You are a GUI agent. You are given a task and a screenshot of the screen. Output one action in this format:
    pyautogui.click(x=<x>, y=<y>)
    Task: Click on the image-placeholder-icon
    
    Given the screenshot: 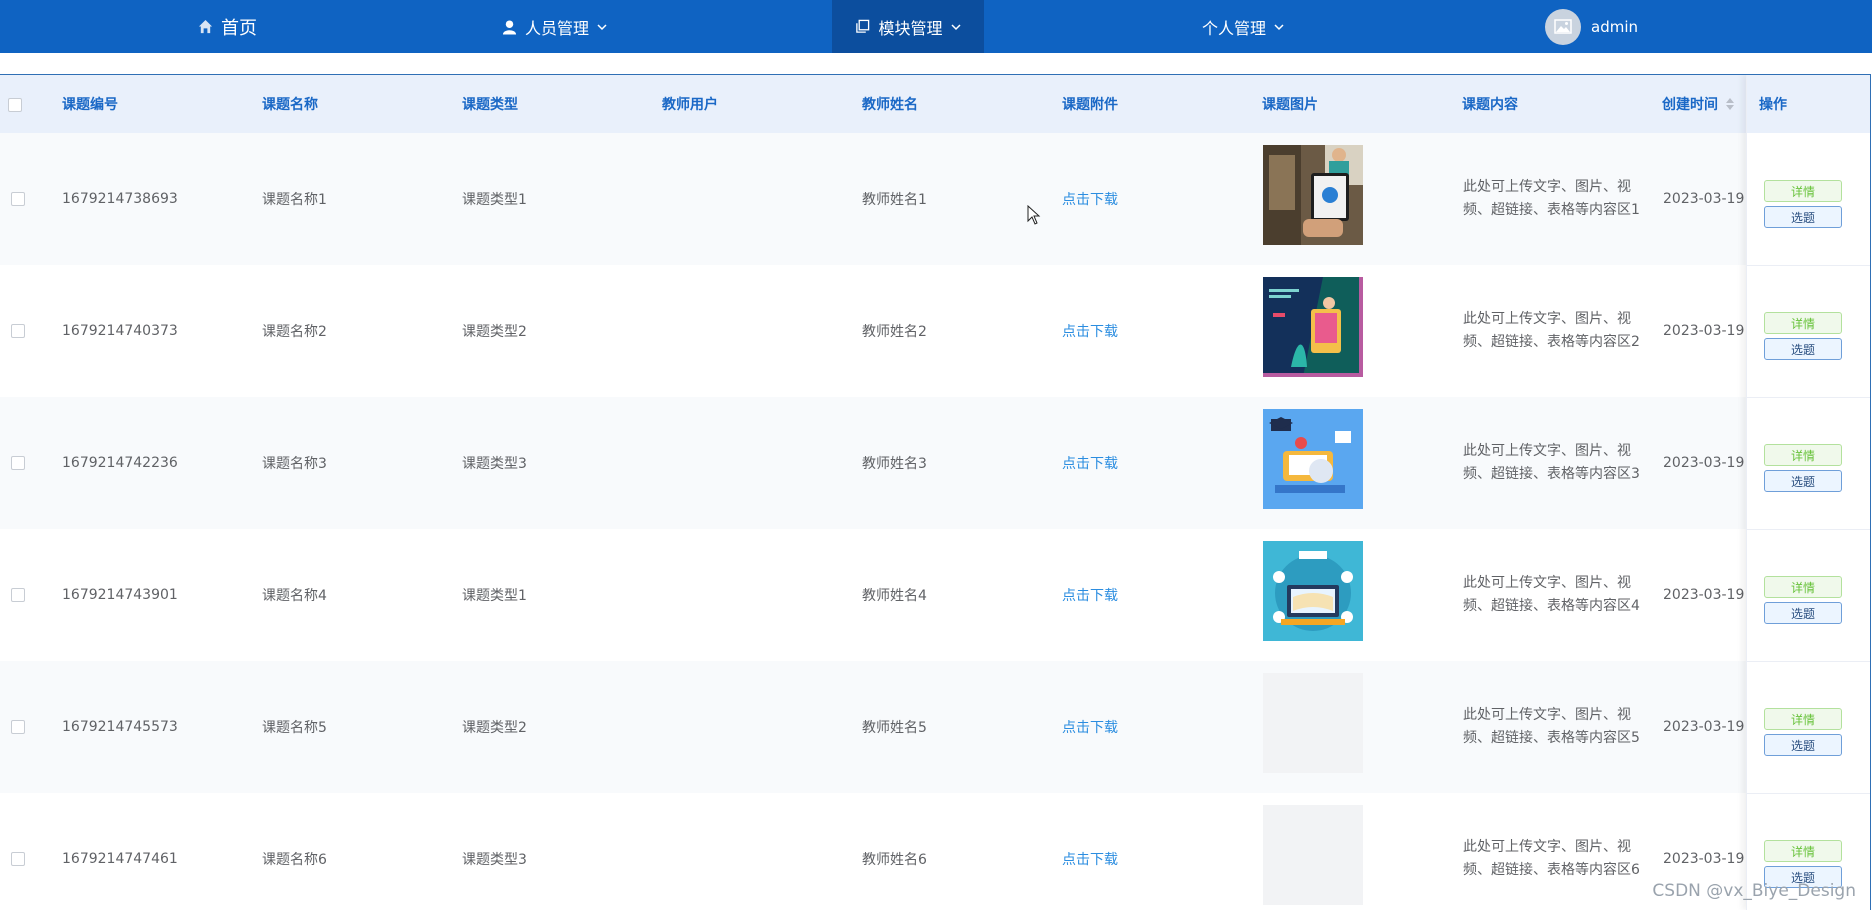 What is the action you would take?
    pyautogui.click(x=1563, y=26)
    